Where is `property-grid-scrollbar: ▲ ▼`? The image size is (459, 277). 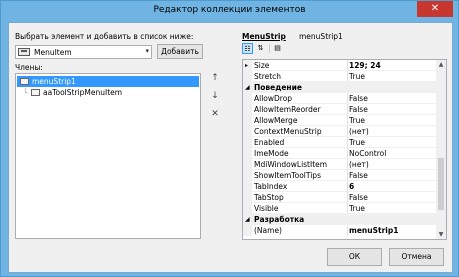 property-grid-scrollbar: ▲ ▼ is located at coordinates (441, 149).